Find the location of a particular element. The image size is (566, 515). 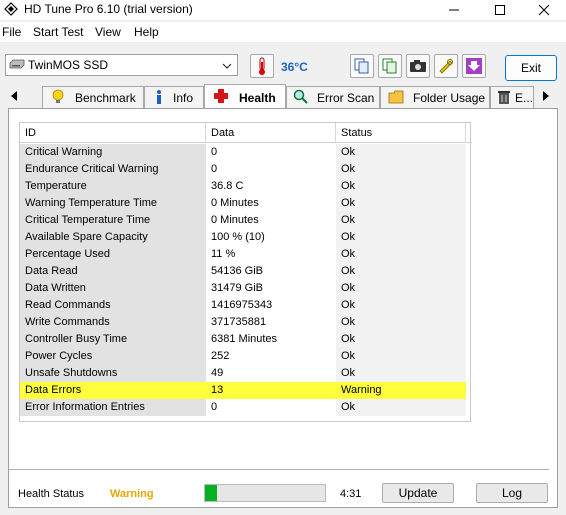

cell-id: Warning Temperature Time is located at coordinates (113, 203).